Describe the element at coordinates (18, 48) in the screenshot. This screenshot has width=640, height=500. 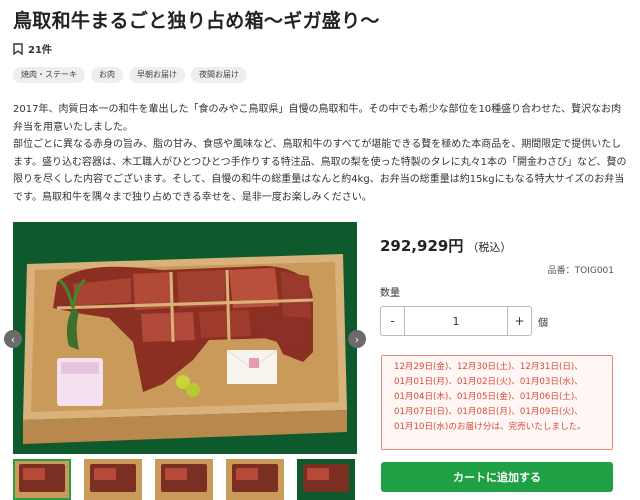
I see `bookmark-icon` at that location.